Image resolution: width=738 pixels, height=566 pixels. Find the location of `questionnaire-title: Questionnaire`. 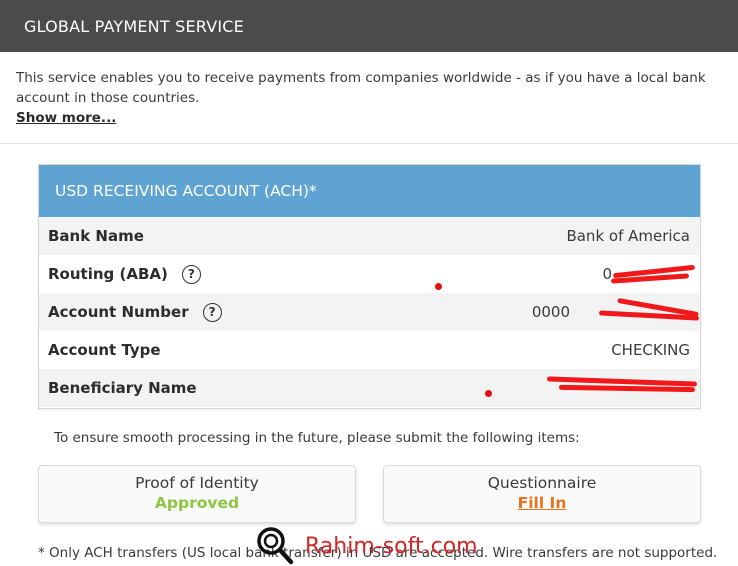

questionnaire-title: Questionnaire is located at coordinates (542, 483).